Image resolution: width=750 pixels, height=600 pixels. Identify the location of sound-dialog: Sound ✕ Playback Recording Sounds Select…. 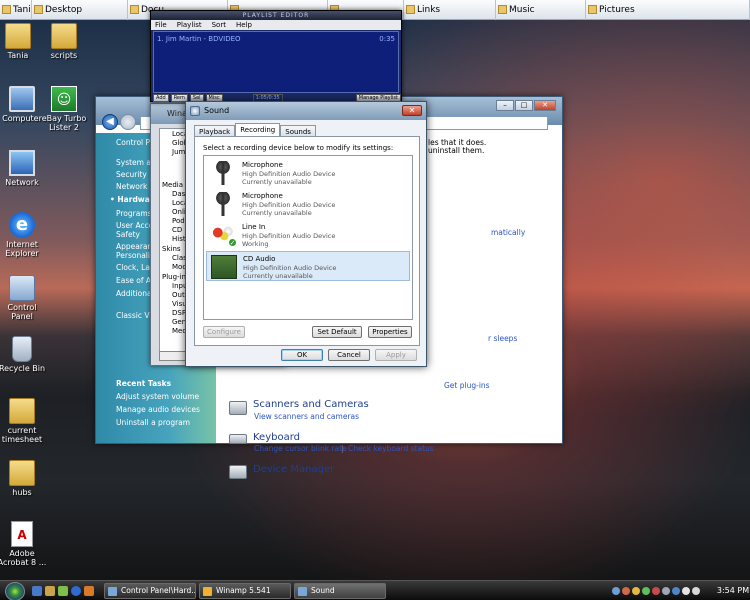
(306, 234).